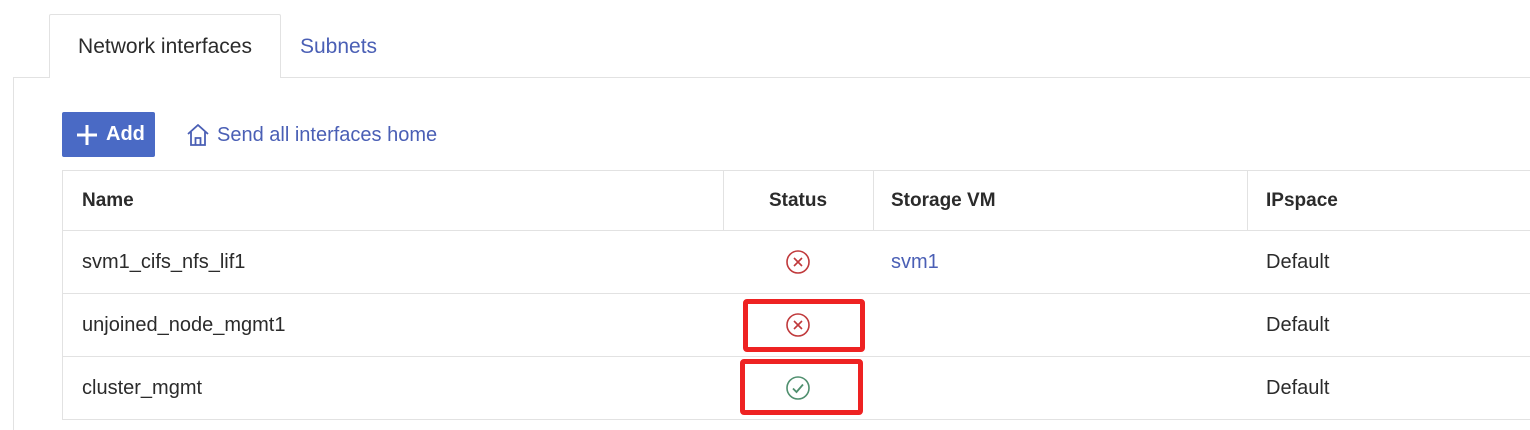 Image resolution: width=1530 pixels, height=430 pixels. I want to click on error-icon, so click(798, 262).